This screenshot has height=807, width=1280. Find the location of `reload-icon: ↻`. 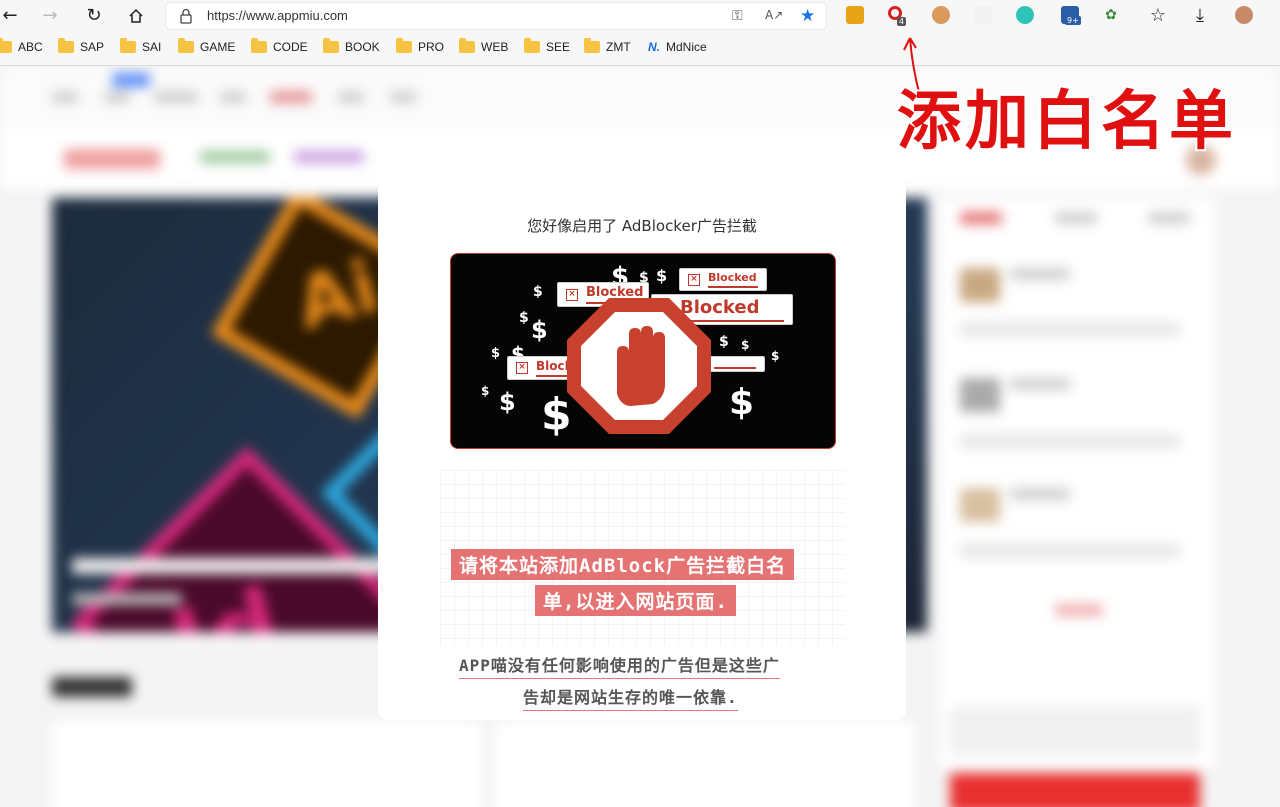

reload-icon: ↻ is located at coordinates (94, 16).